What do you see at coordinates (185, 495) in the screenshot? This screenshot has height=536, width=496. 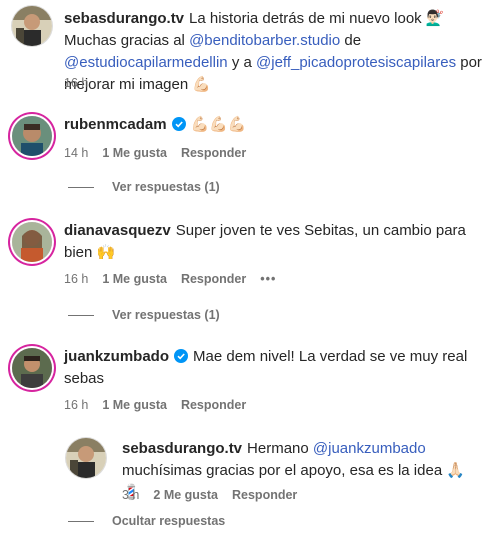 I see `likes-count: 2 Me gusta` at bounding box center [185, 495].